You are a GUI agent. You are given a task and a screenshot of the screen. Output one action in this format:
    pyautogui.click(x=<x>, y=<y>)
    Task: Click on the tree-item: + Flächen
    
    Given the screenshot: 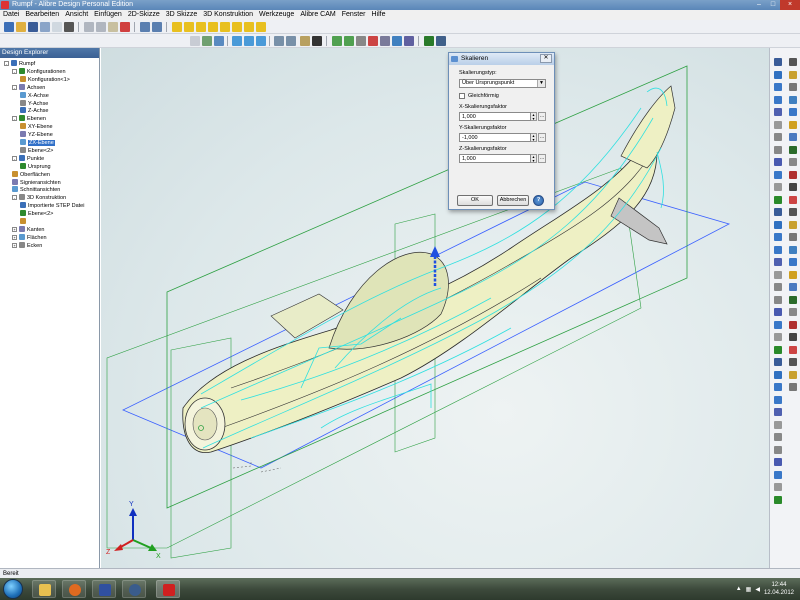 What is the action you would take?
    pyautogui.click(x=29, y=237)
    